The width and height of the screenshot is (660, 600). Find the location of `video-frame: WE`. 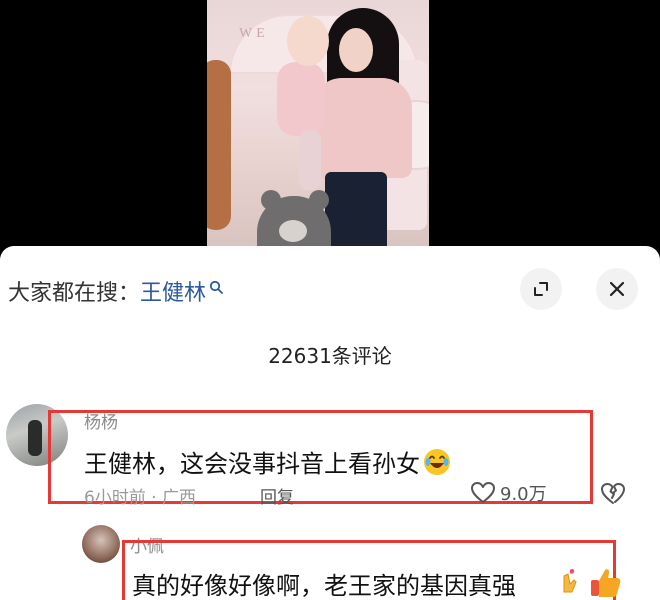

video-frame: WE is located at coordinates (318, 125).